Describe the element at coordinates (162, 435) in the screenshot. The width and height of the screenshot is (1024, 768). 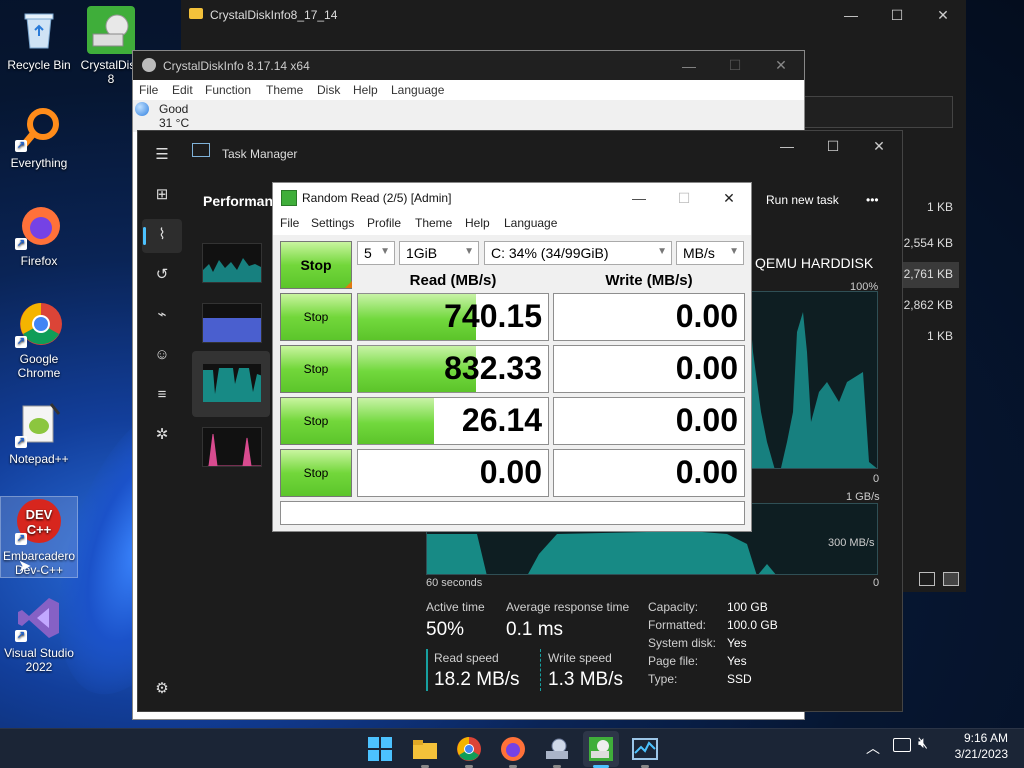
I see `services-icon: ✲` at that location.